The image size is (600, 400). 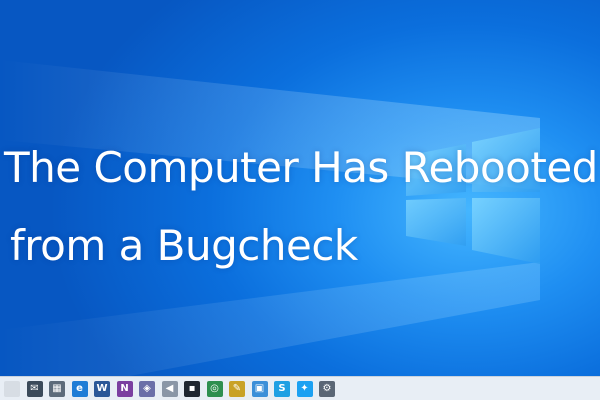 I want to click on twitter-icon: ✦, so click(x=304, y=388).